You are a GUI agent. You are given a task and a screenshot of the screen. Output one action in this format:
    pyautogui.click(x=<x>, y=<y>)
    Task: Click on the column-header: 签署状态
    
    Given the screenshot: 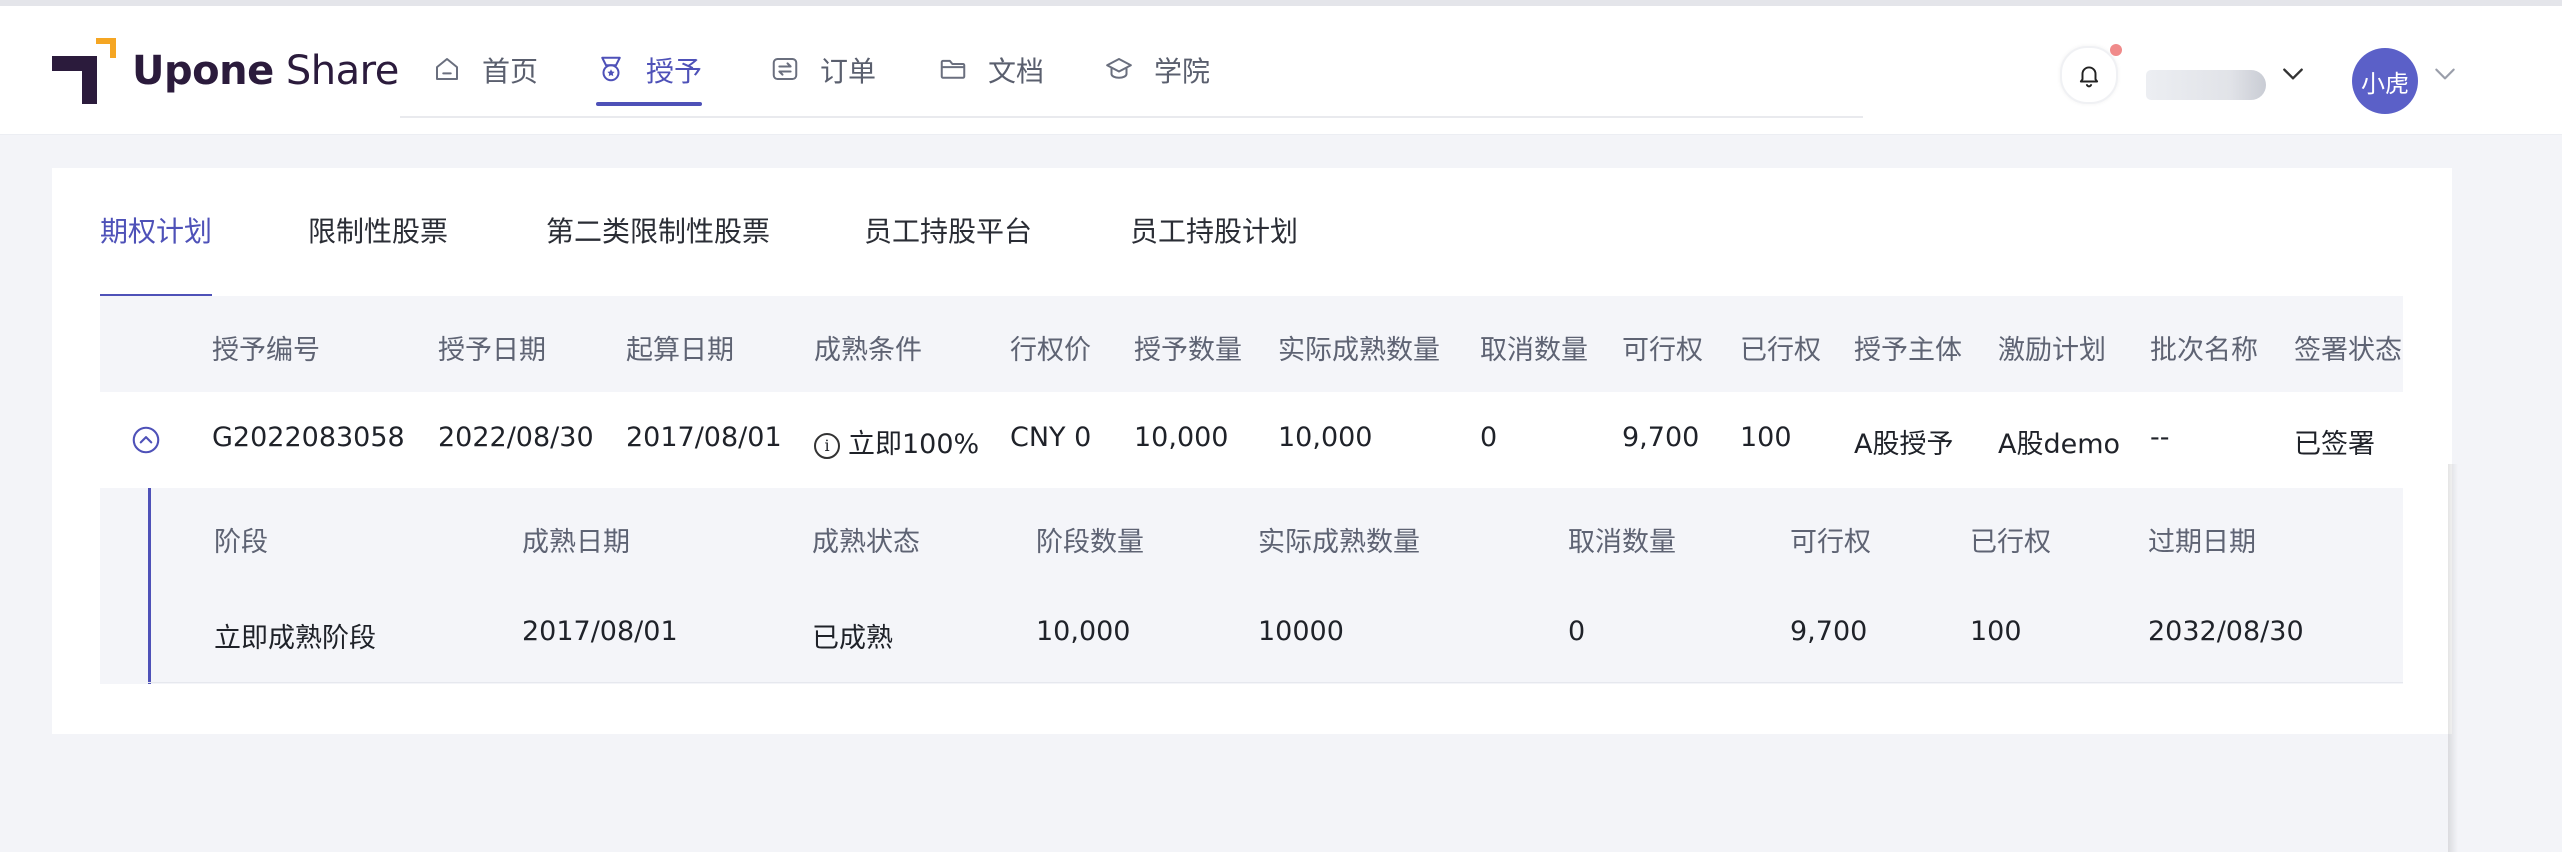 What is the action you would take?
    pyautogui.click(x=2348, y=350)
    